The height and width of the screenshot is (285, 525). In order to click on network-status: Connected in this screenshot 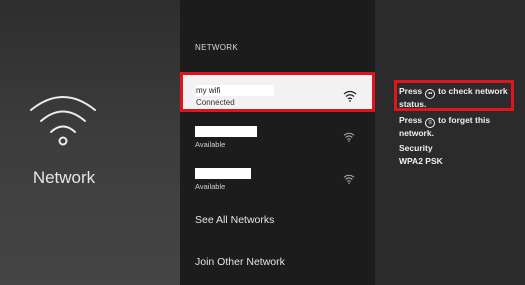, I will do `click(215, 102)`.